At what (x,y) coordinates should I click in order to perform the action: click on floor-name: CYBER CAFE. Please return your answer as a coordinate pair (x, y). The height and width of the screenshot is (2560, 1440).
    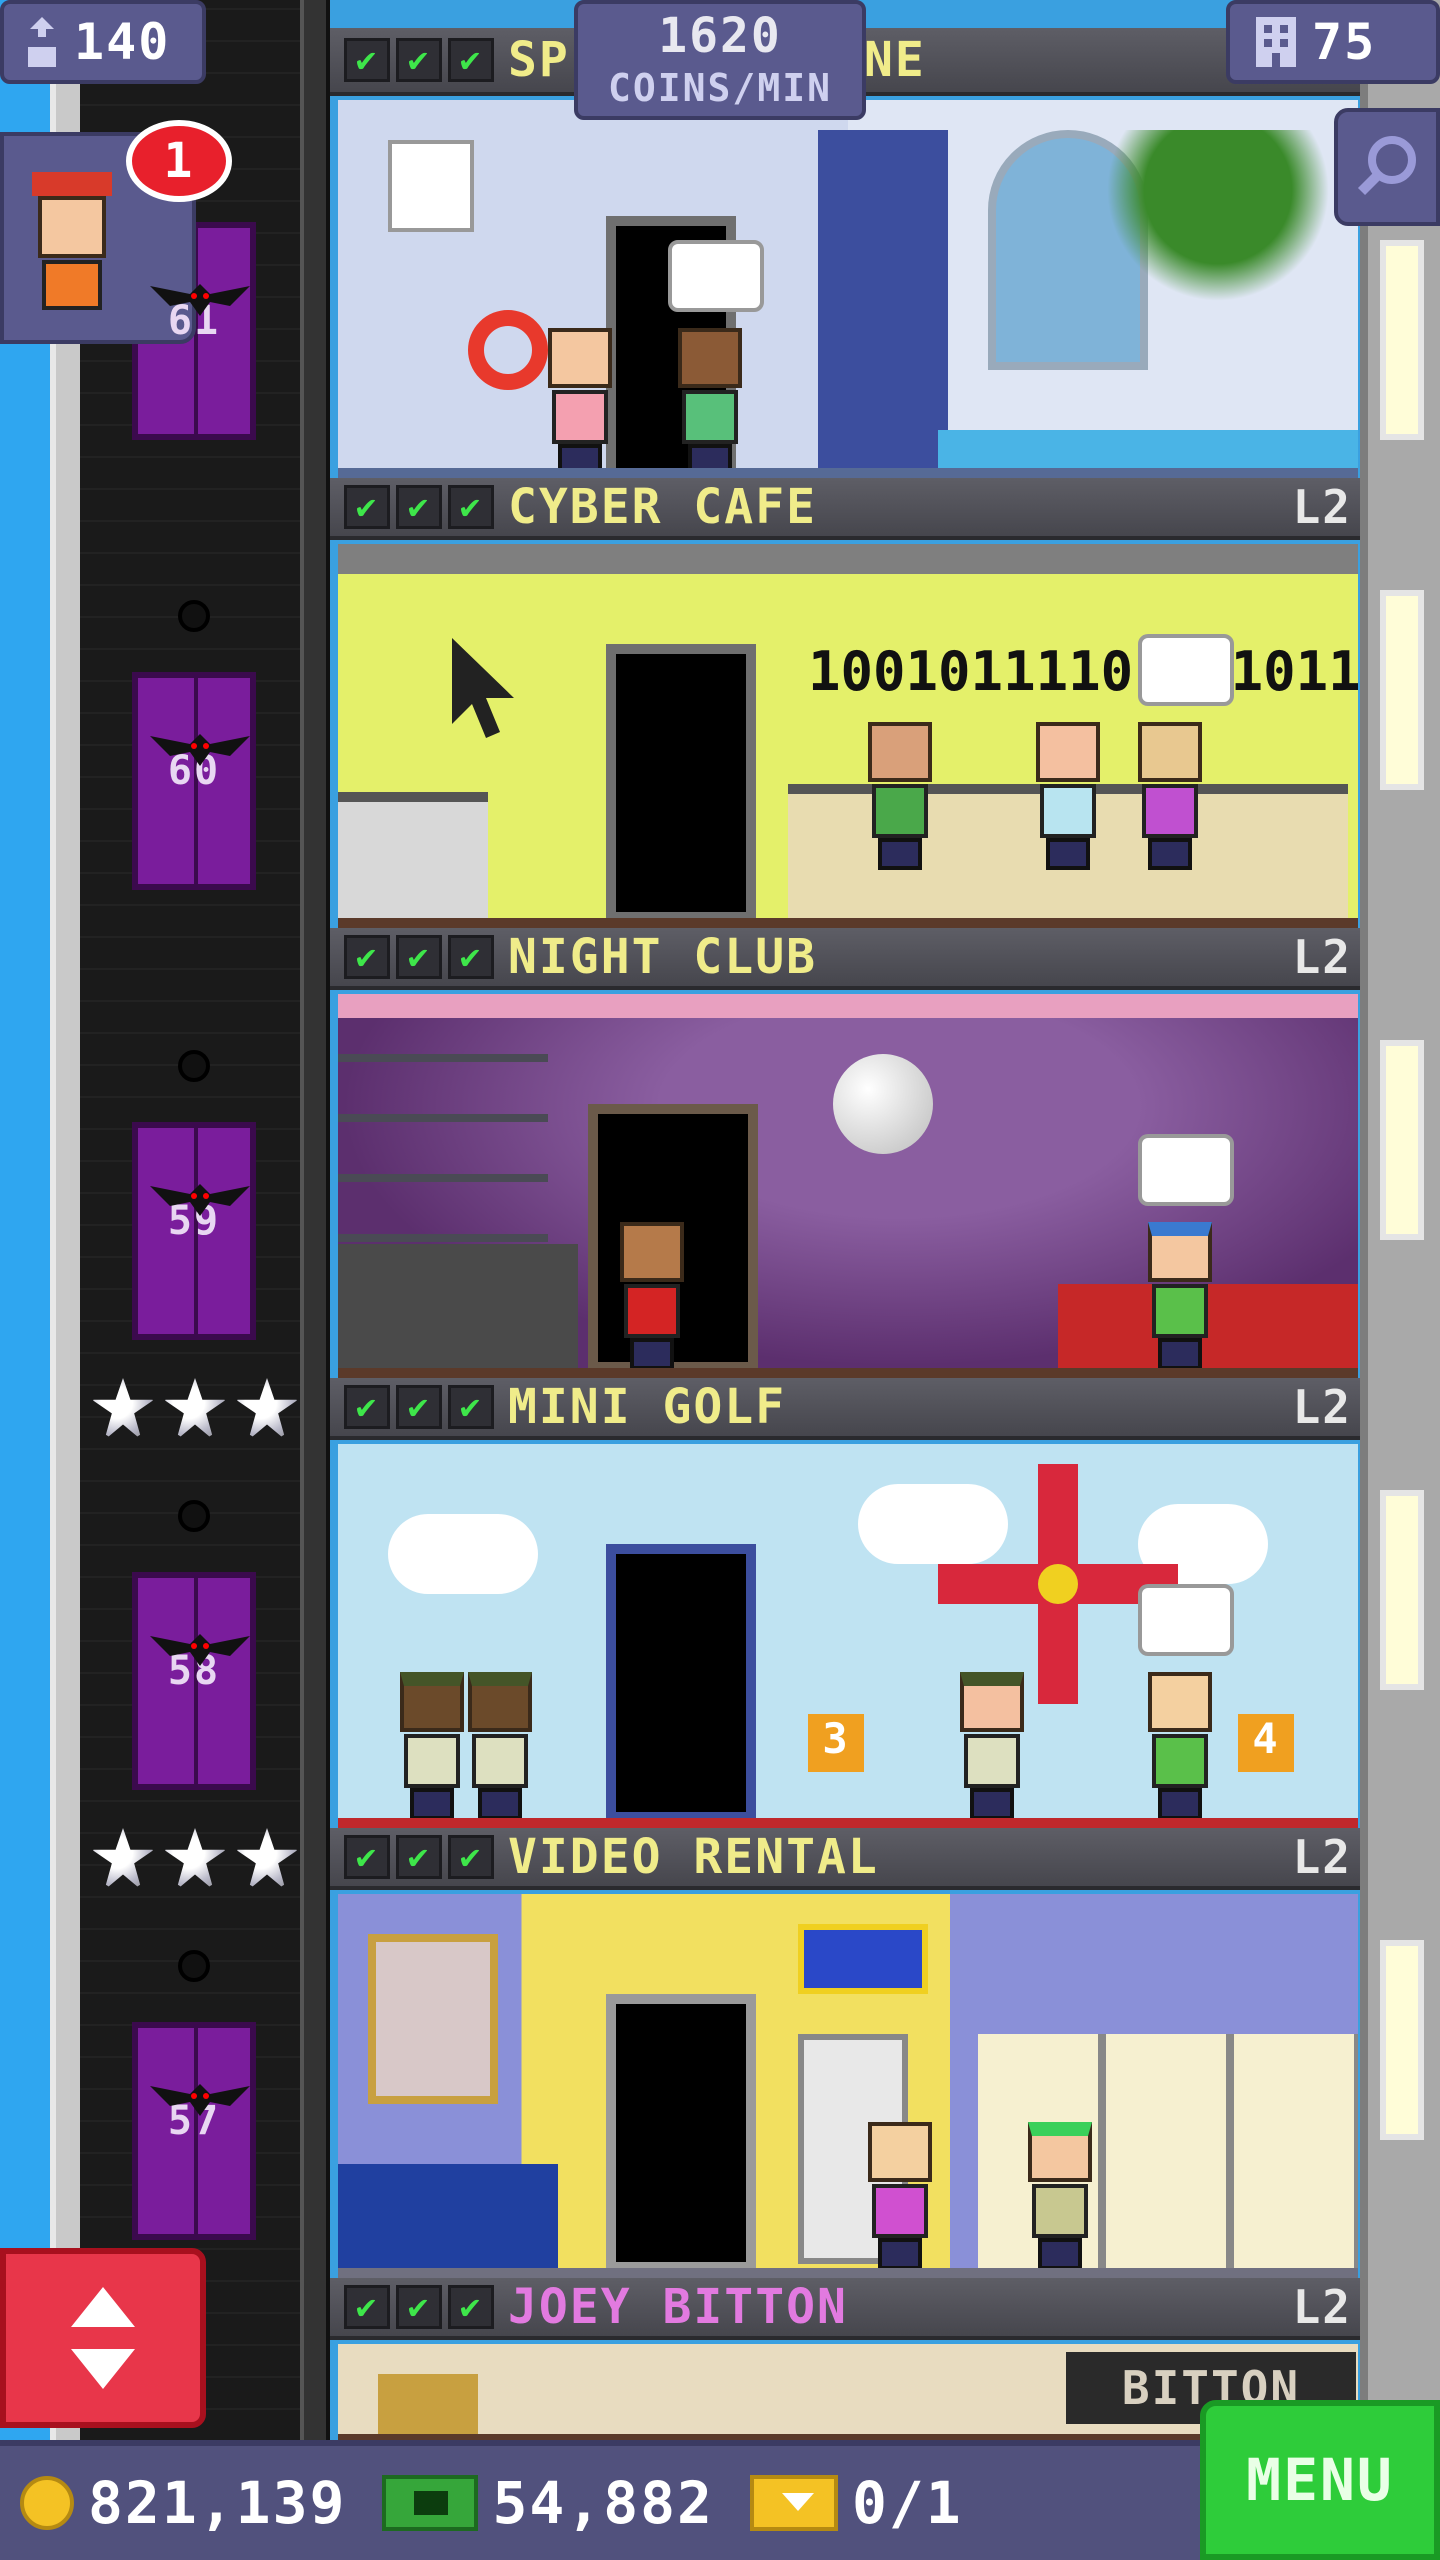
    Looking at the image, I should click on (662, 507).